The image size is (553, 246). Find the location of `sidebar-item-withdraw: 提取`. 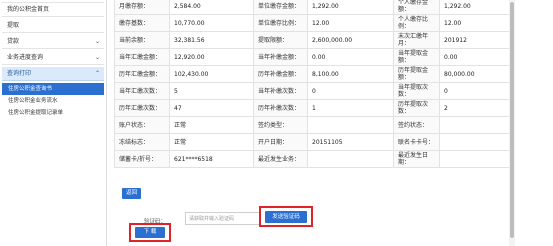

sidebar-item-withdraw: 提取 is located at coordinates (53, 26).